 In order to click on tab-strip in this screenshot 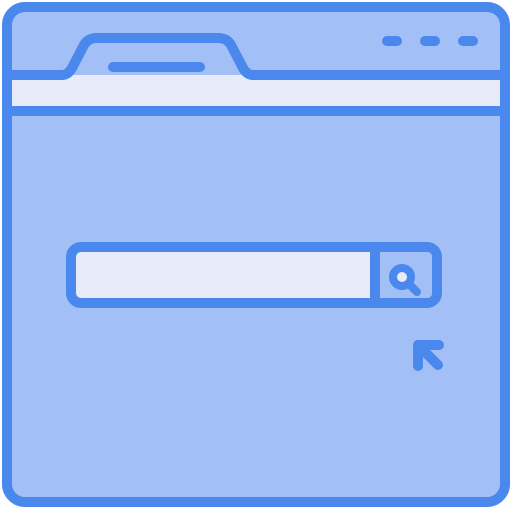, I will do `click(256, 93)`.